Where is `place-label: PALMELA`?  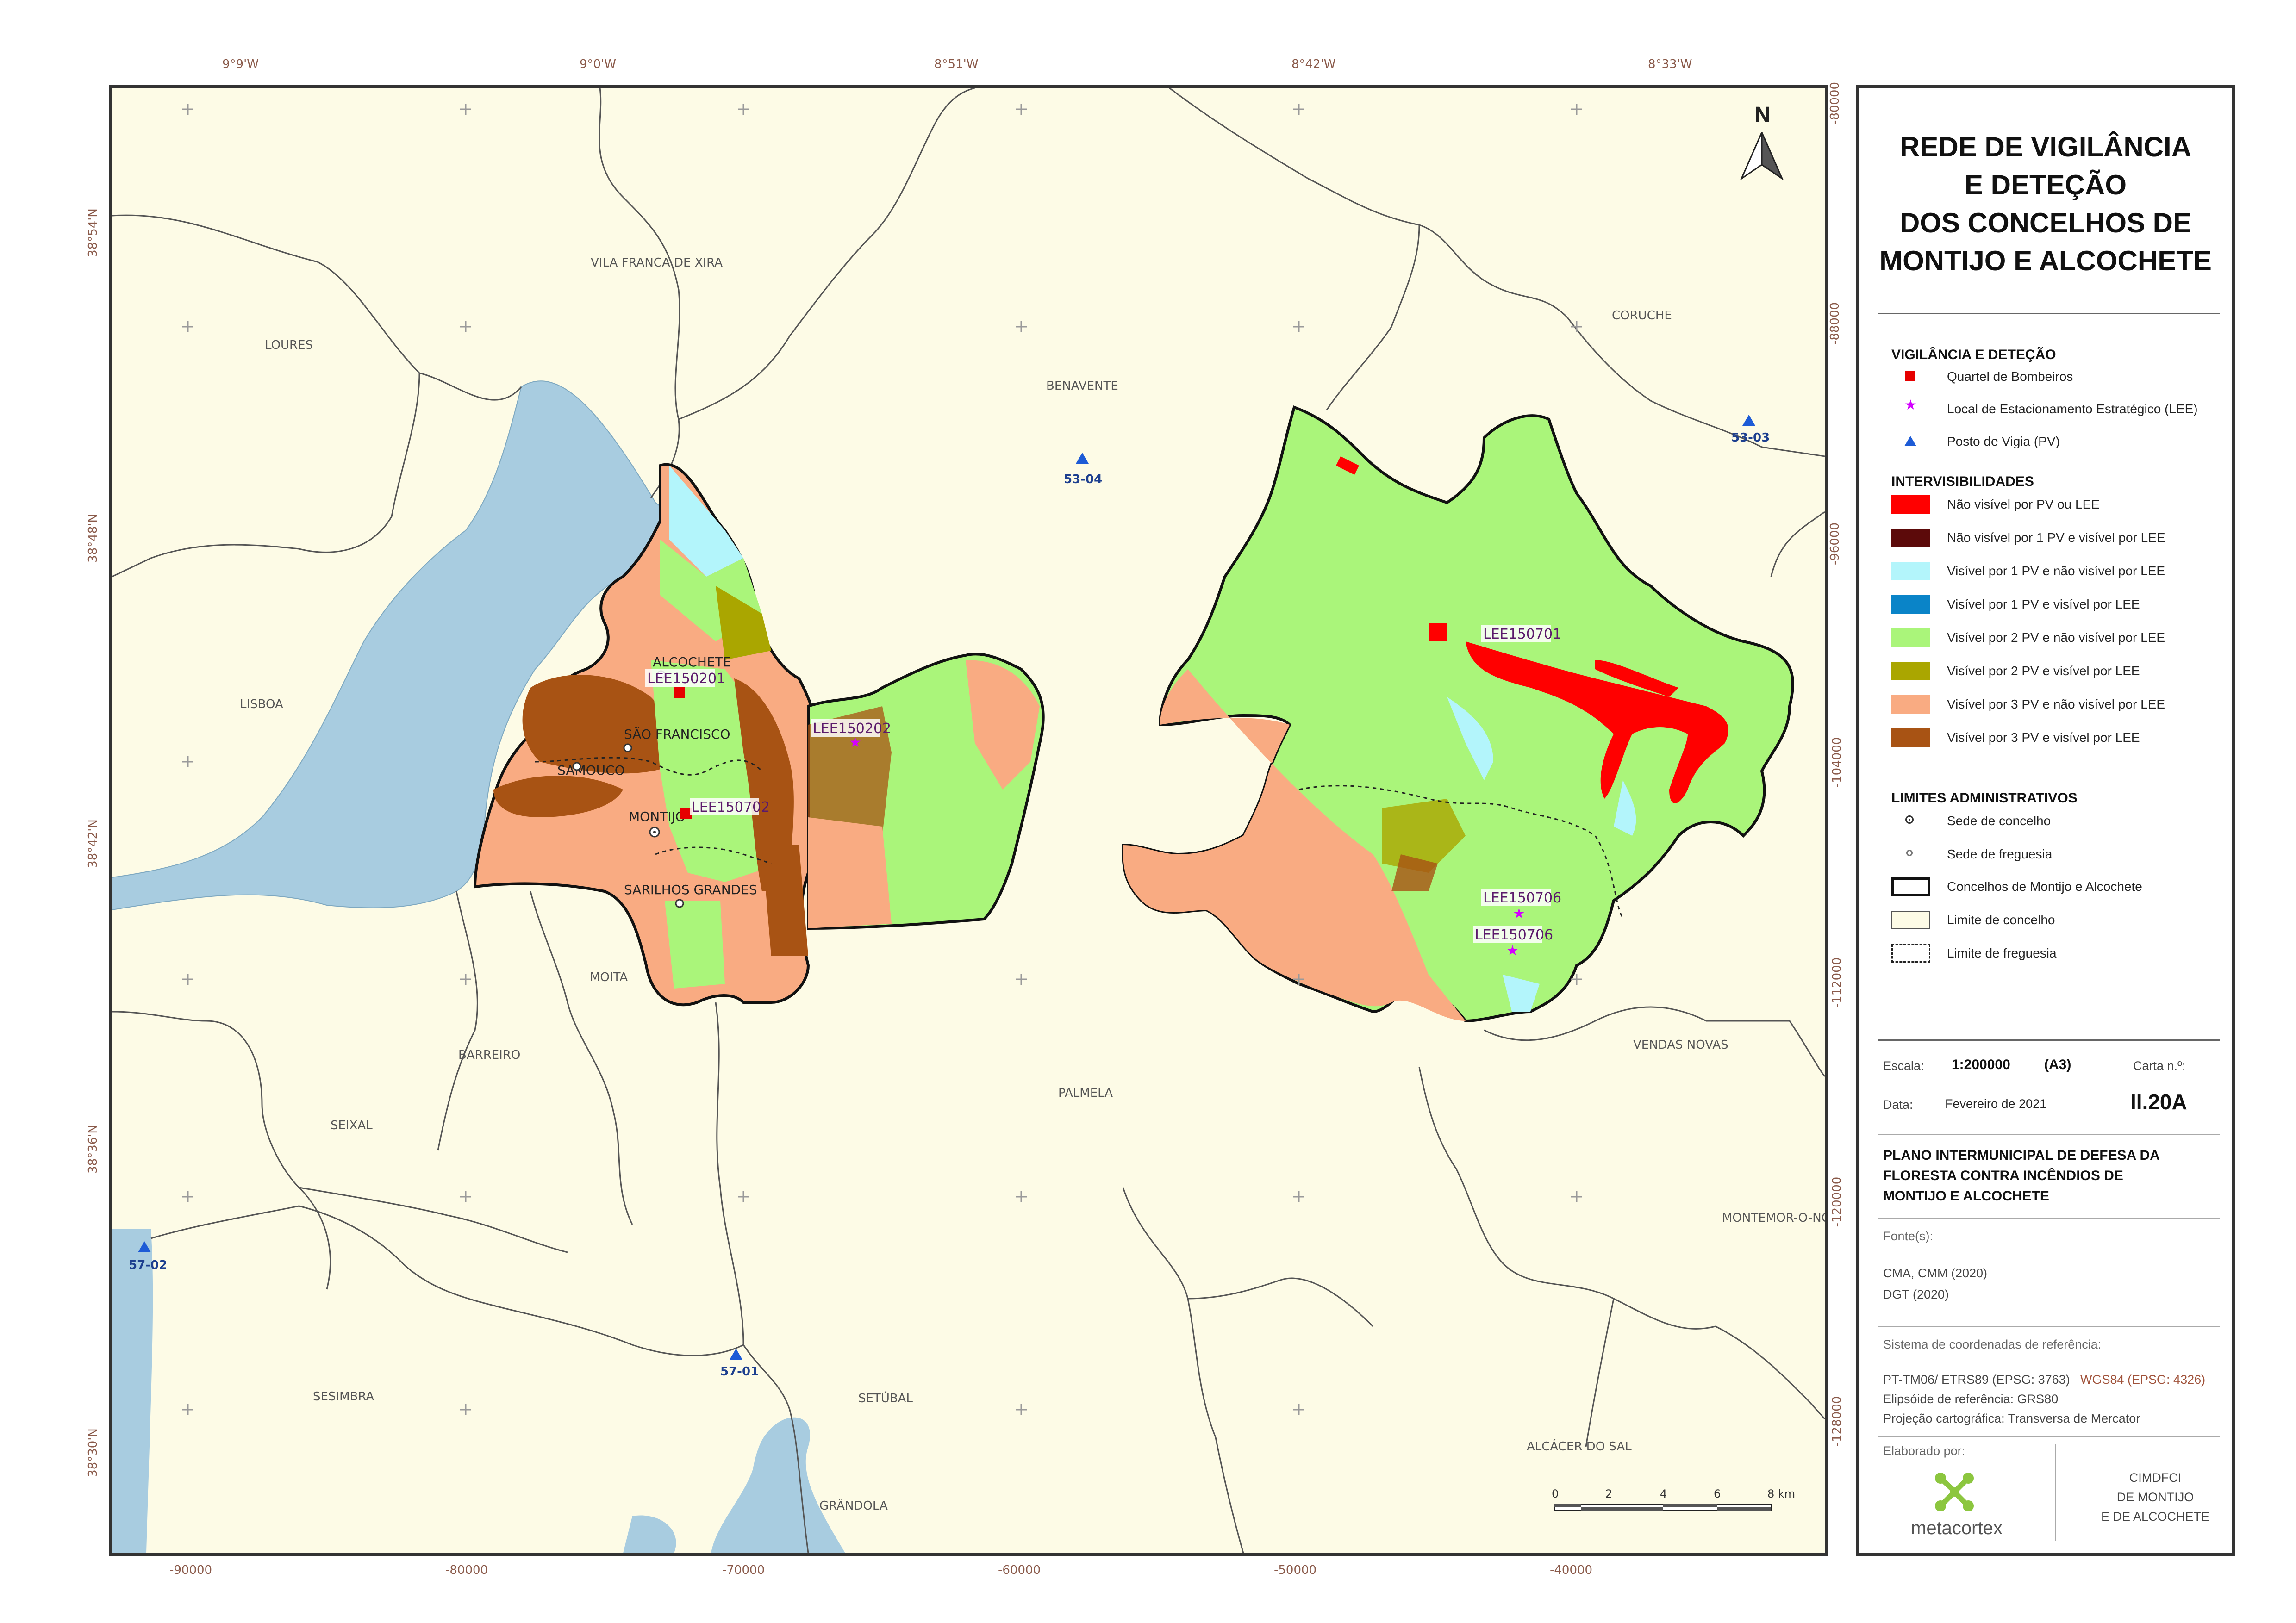
place-label: PALMELA is located at coordinates (1085, 1093).